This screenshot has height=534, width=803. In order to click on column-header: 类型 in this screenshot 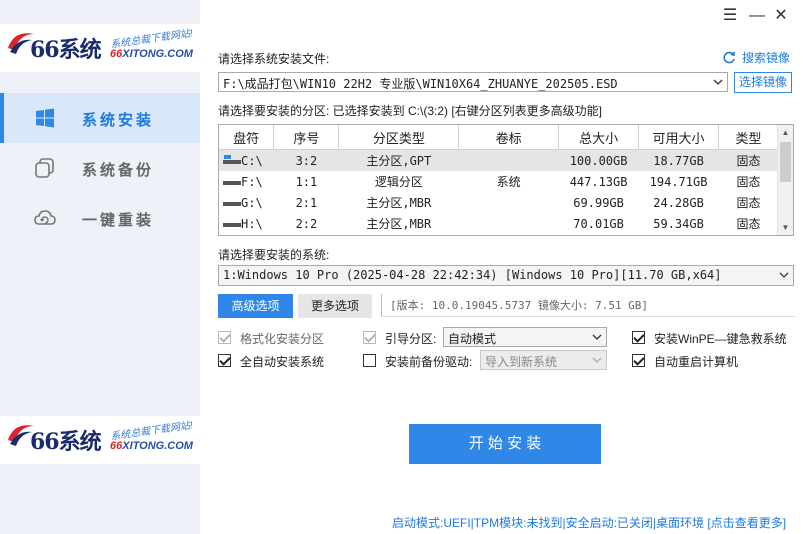, I will do `click(748, 137)`.